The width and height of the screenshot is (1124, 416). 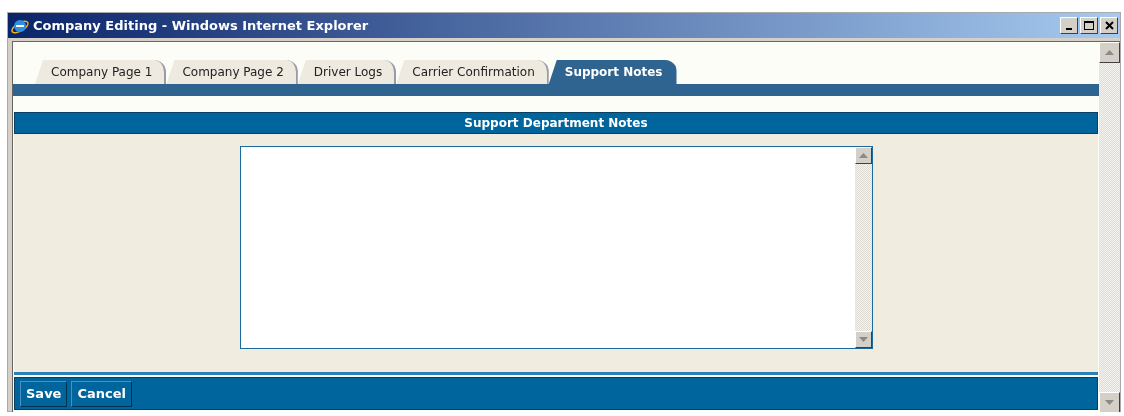 I want to click on close-icon, so click(x=1109, y=25).